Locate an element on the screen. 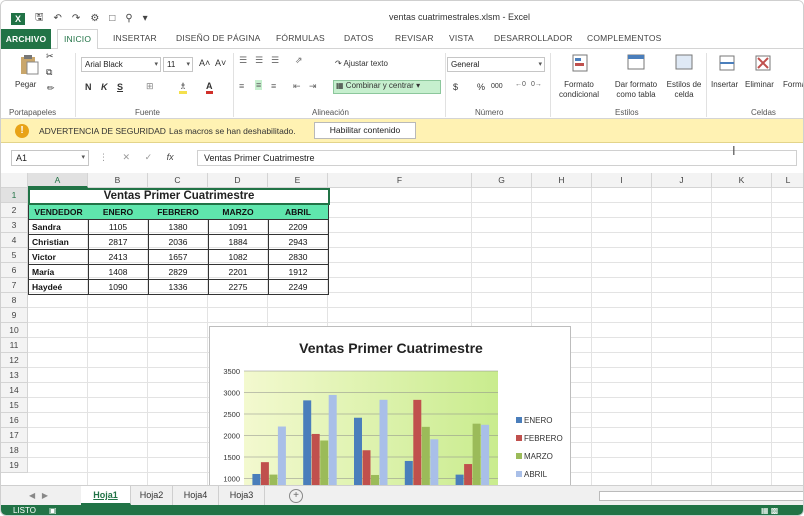 This screenshot has width=804, height=516. header-cell: MARZO is located at coordinates (238, 212).